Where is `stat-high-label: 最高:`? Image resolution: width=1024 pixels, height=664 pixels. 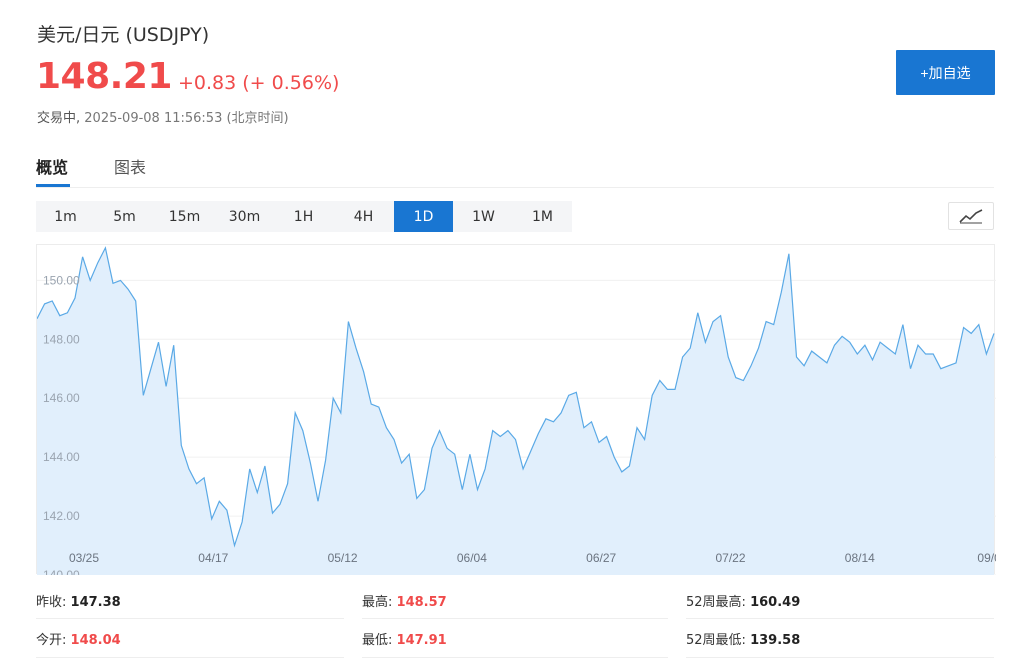
stat-high-label: 最高: is located at coordinates (377, 602).